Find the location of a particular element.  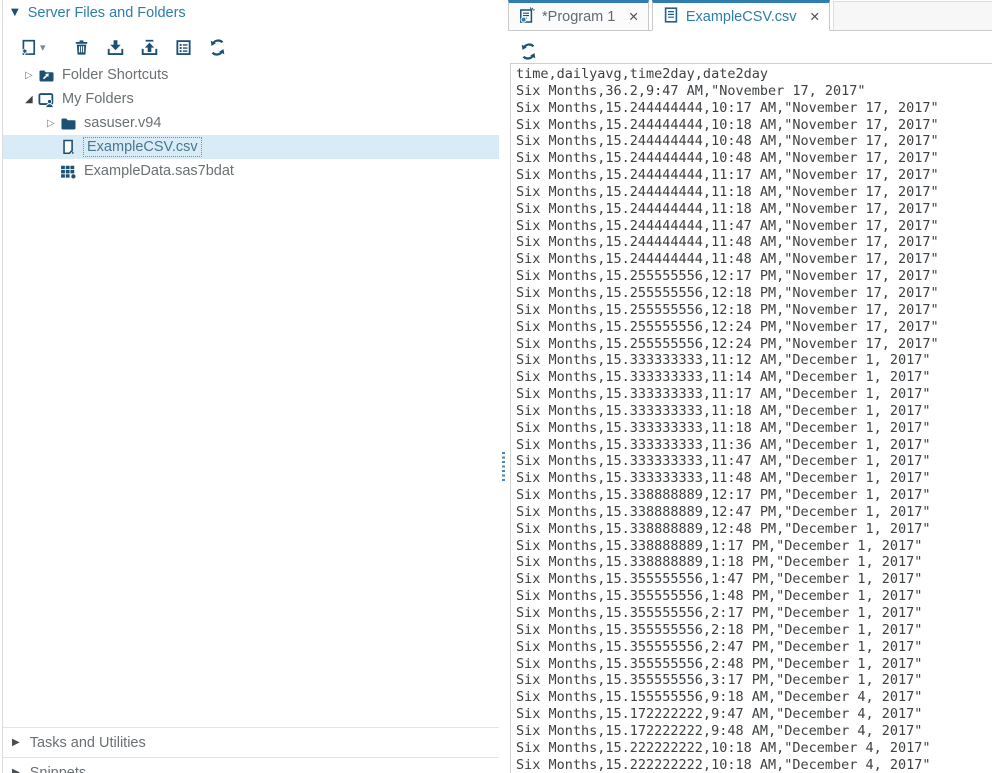

csv-file-icon is located at coordinates (68, 147).